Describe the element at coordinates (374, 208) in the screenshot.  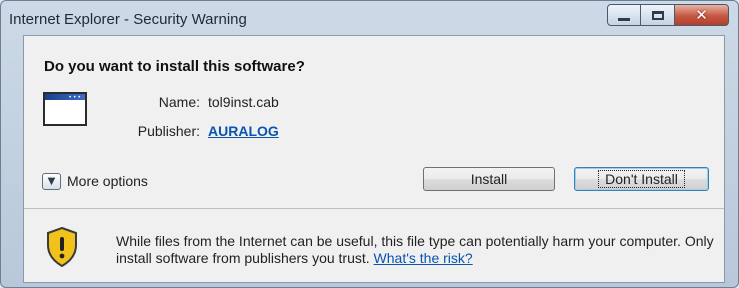
I see `divider` at that location.